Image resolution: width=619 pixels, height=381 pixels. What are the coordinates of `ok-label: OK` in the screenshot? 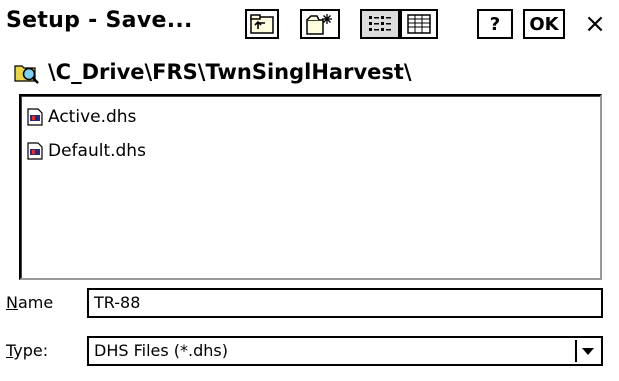 It's located at (544, 24).